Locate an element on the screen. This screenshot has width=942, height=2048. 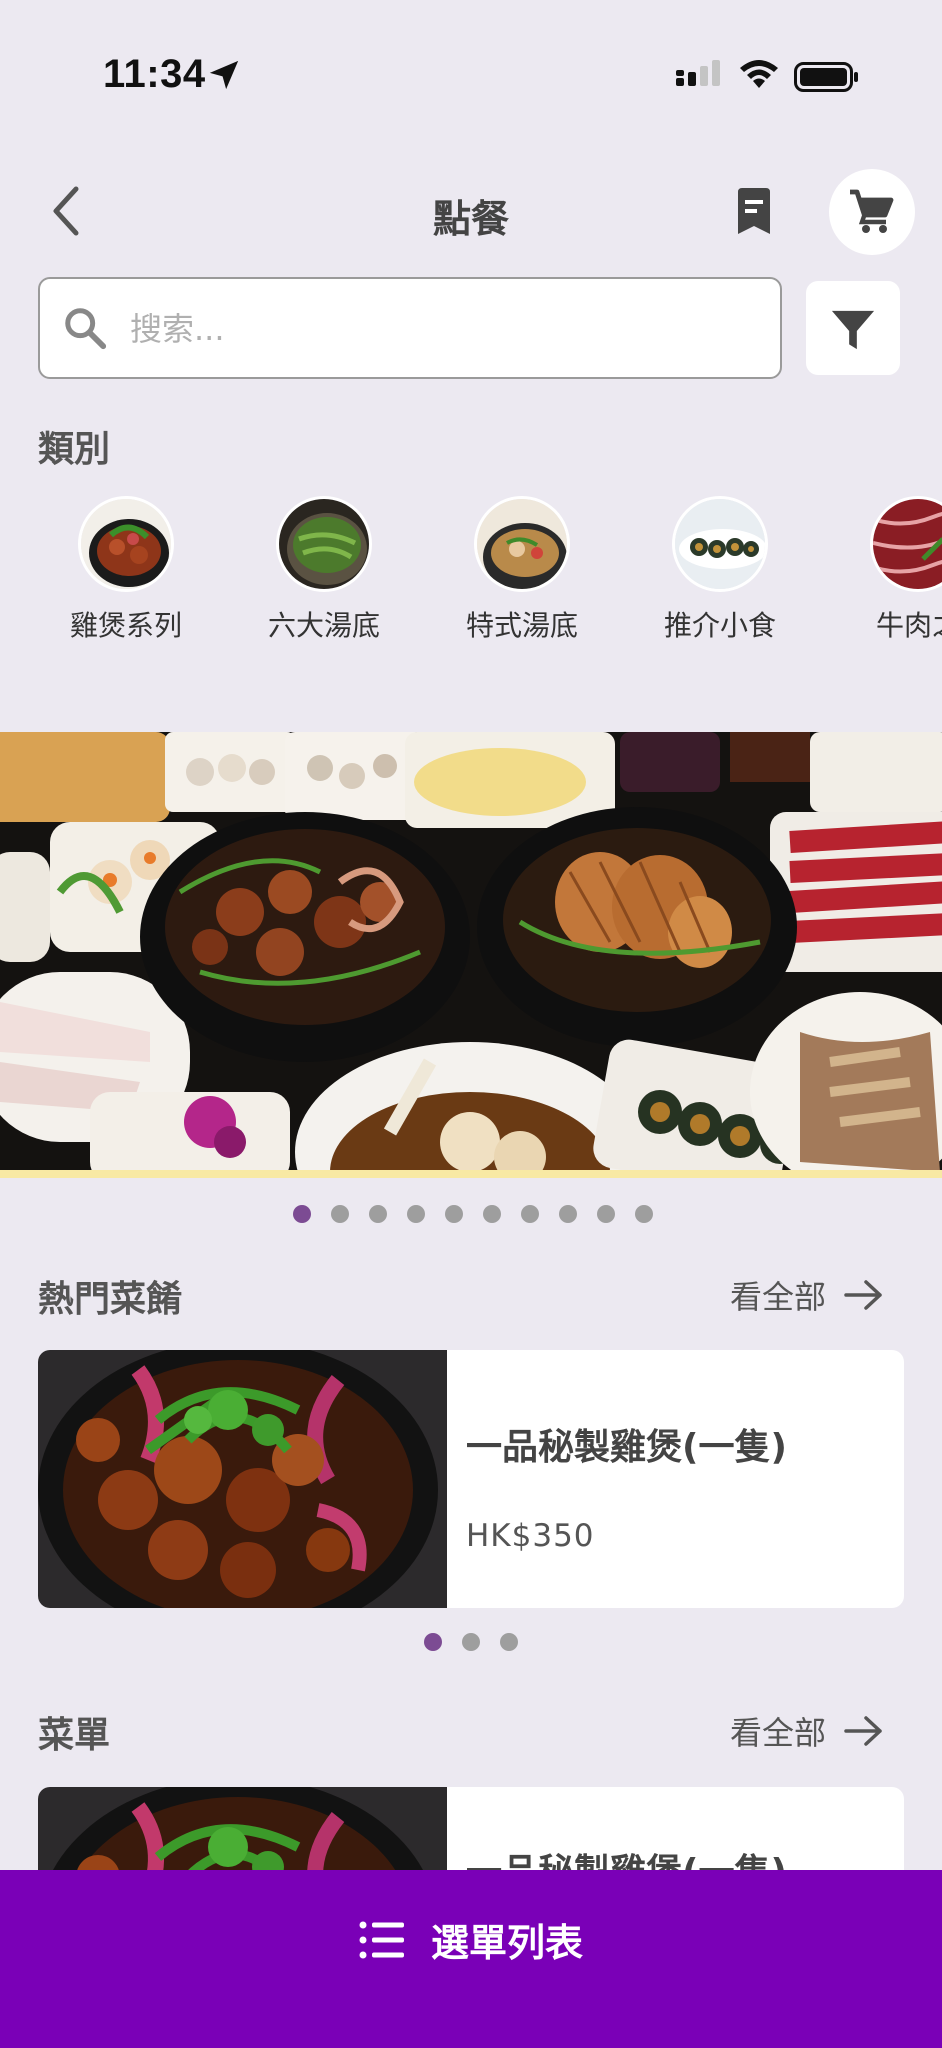
popular-see-all-link: 看全部 is located at coordinates (807, 1295).